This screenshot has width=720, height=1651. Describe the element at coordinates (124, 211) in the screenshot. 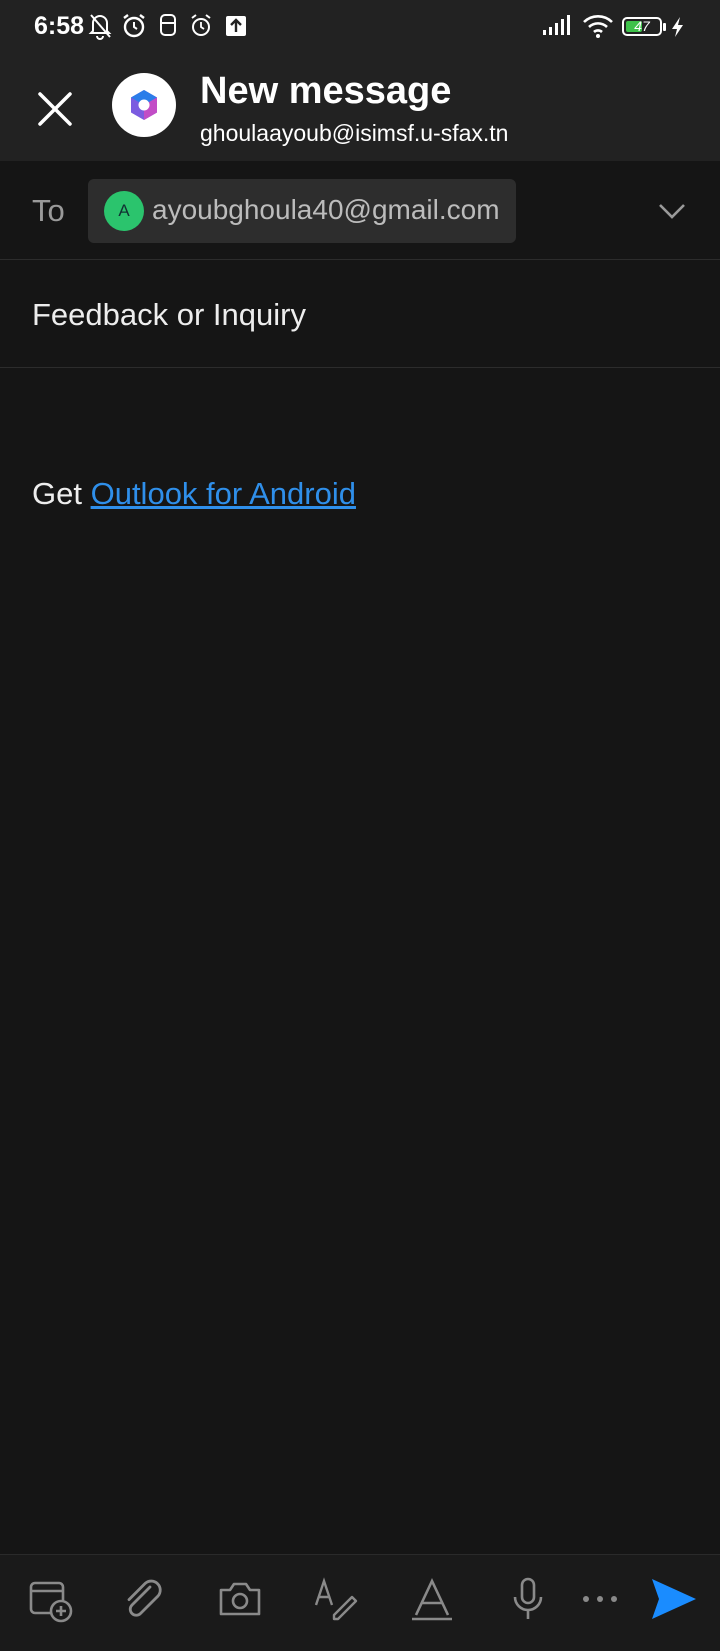

I see `recipient-avatar: A` at that location.